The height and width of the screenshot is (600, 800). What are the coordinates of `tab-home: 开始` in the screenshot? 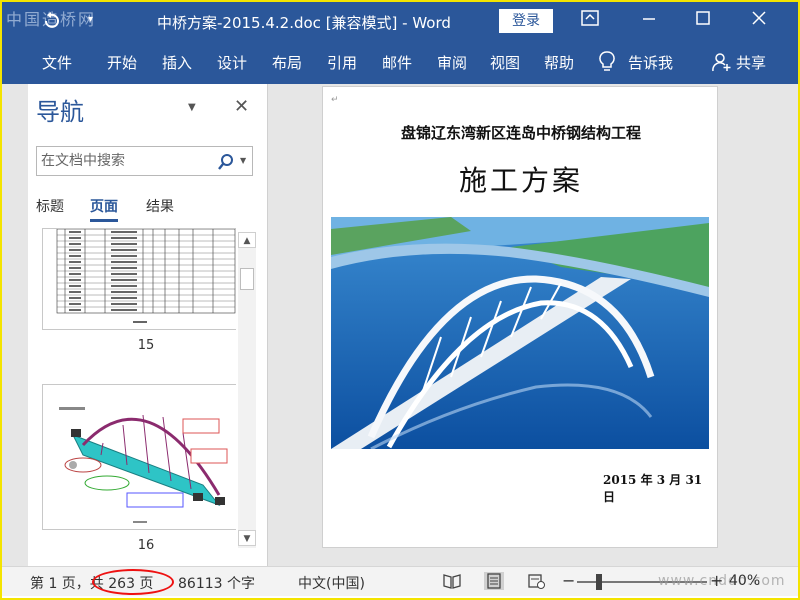 It's located at (122, 62).